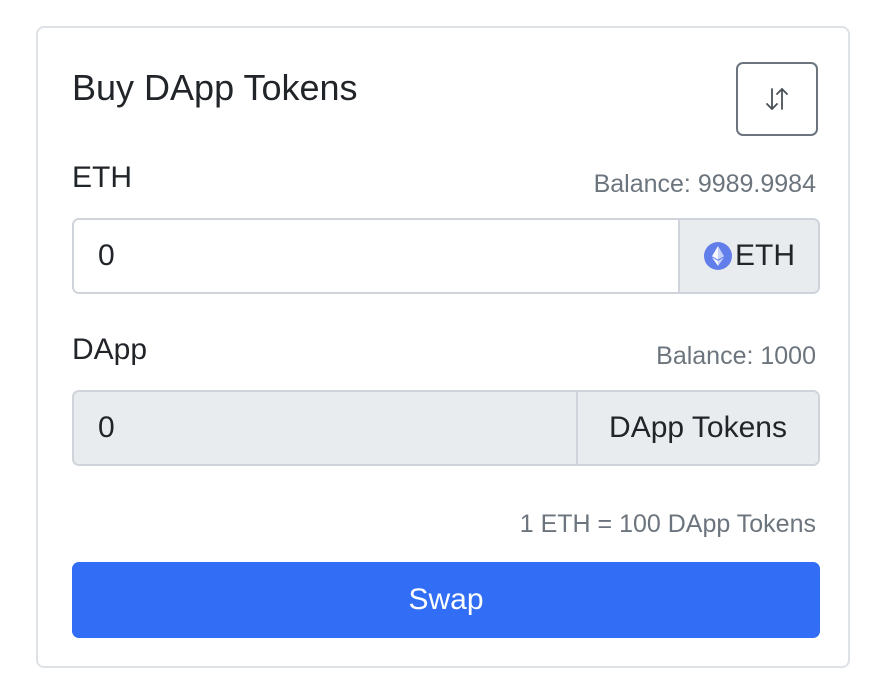 The width and height of the screenshot is (896, 688). What do you see at coordinates (102, 177) in the screenshot?
I see `input-token-label: ETH` at bounding box center [102, 177].